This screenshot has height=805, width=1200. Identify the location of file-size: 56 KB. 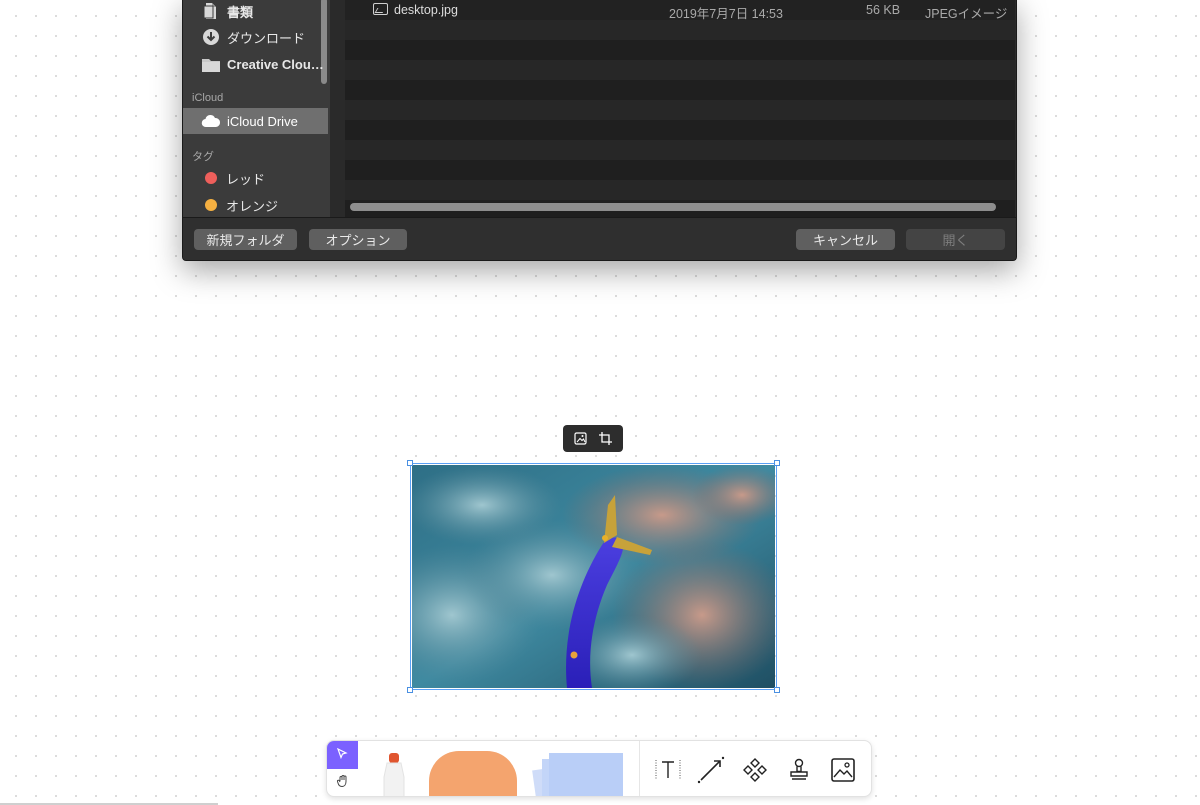
(883, 10).